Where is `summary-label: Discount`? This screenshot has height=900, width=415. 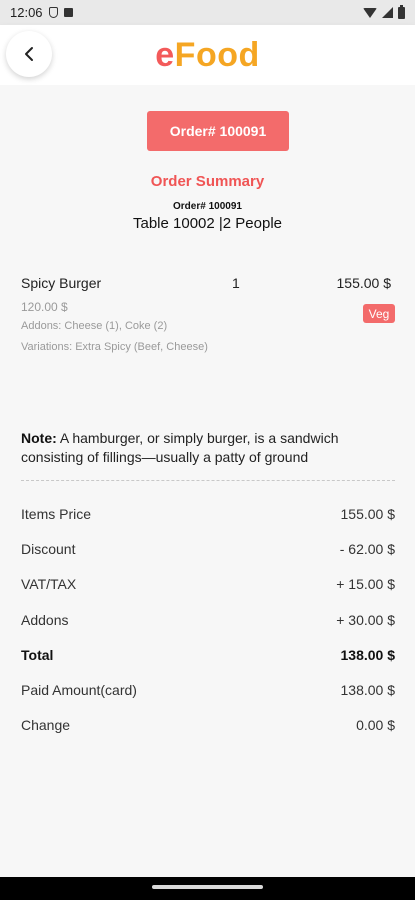 summary-label: Discount is located at coordinates (48, 549).